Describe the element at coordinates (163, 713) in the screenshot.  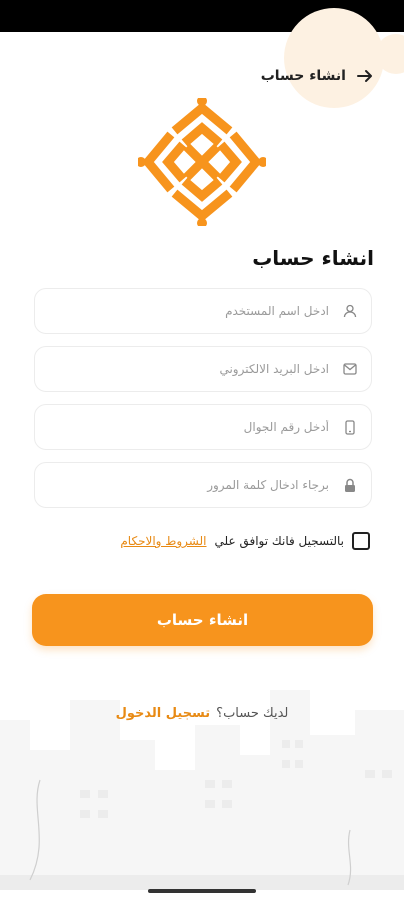
I see `login-link: تسجيل الدخول` at that location.